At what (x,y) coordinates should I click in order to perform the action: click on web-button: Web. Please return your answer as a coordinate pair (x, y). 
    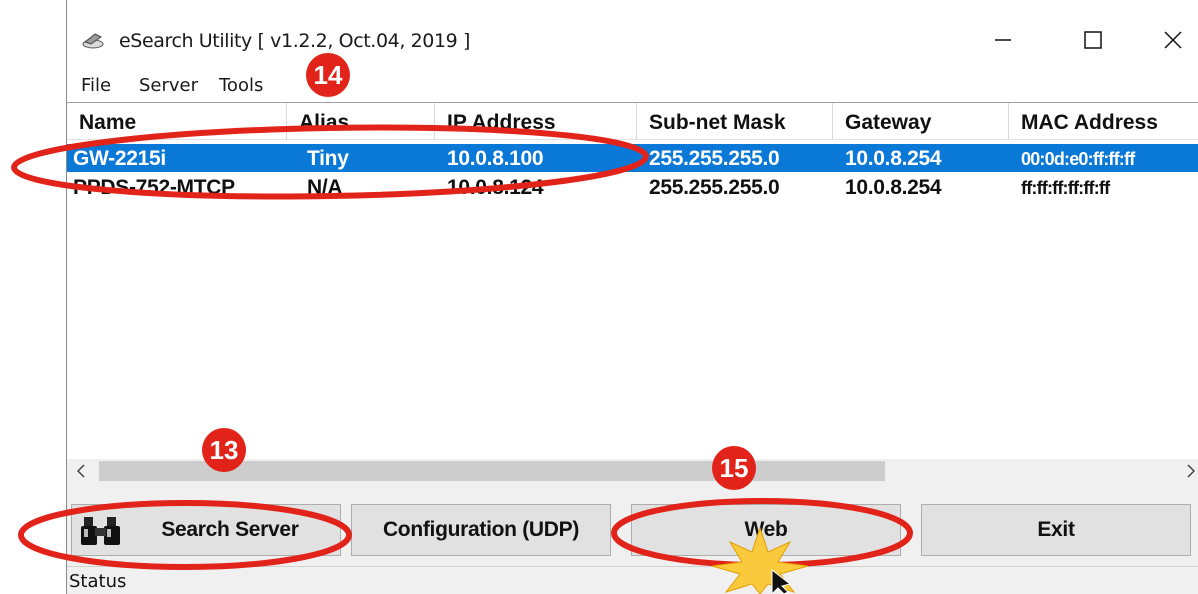
    Looking at the image, I should click on (766, 530).